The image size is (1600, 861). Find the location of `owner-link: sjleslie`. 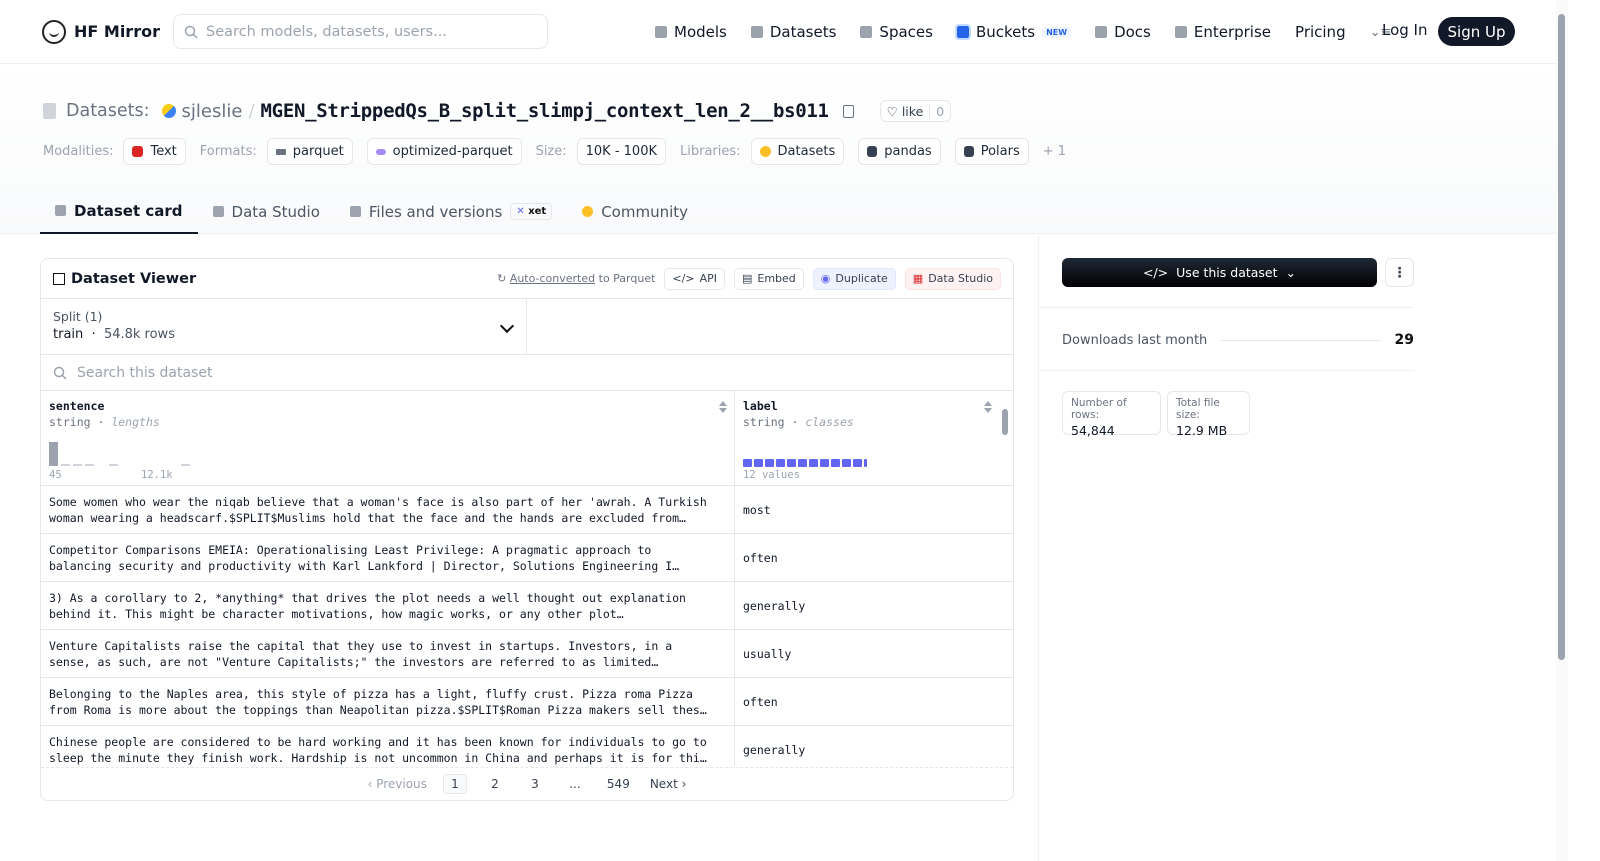

owner-link: sjleslie is located at coordinates (212, 111).